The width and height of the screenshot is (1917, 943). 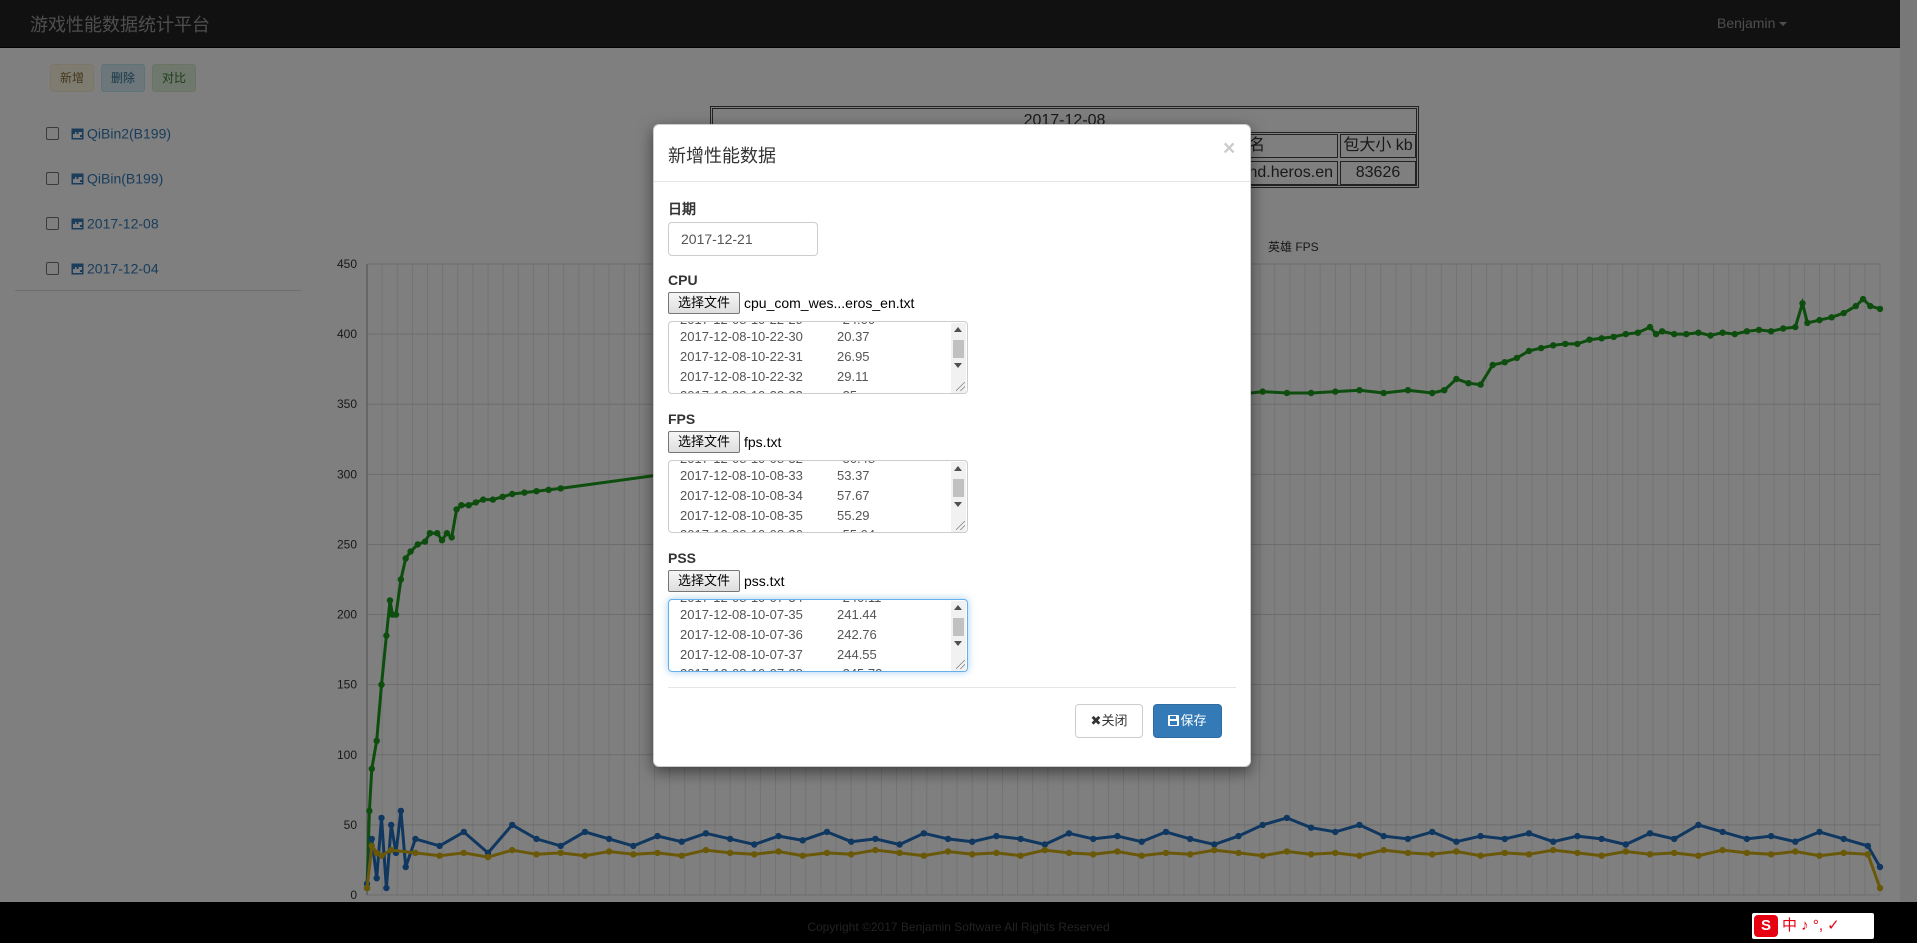 I want to click on row-value: 20.37, so click(x=853, y=336).